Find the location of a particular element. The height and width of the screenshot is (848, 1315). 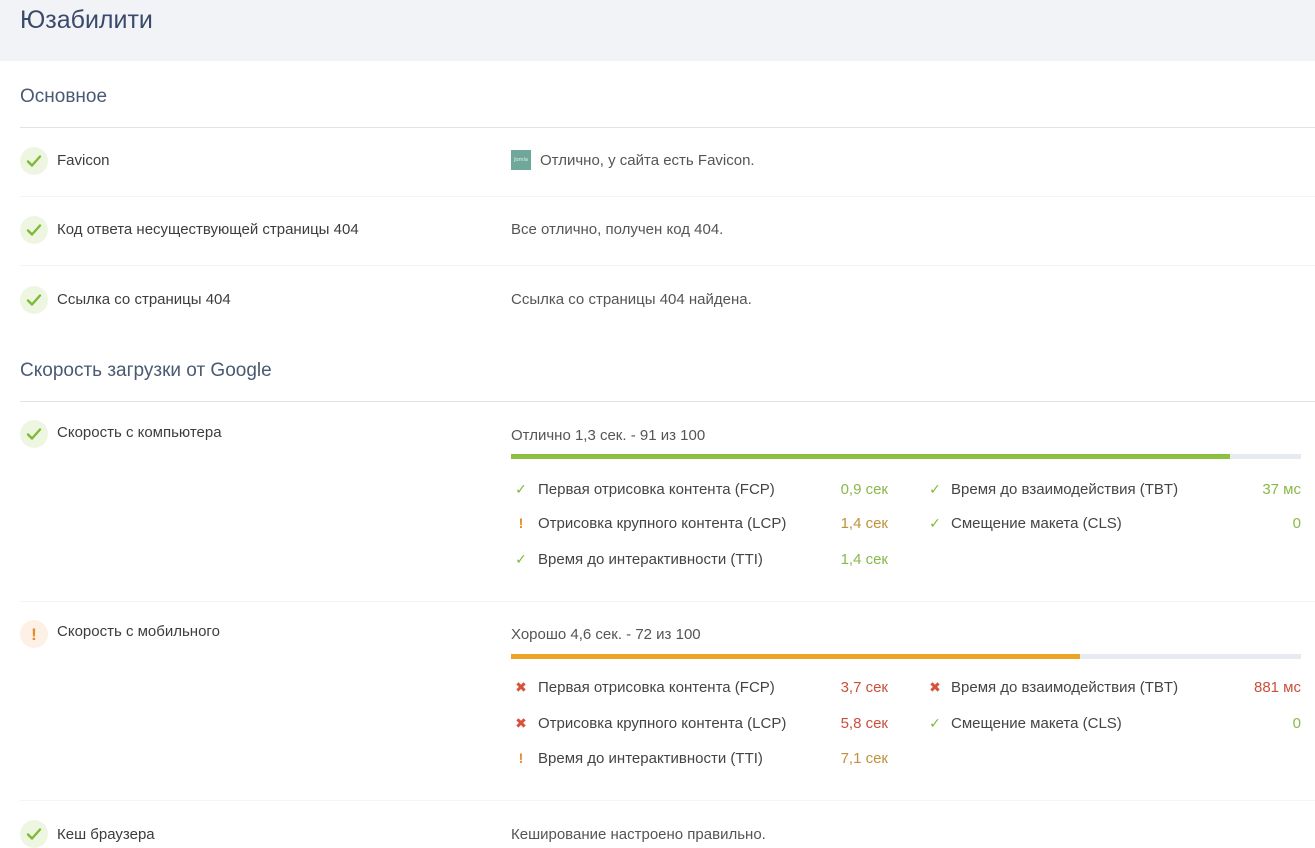

row-label-cache: Кеш браузера is located at coordinates (106, 834).